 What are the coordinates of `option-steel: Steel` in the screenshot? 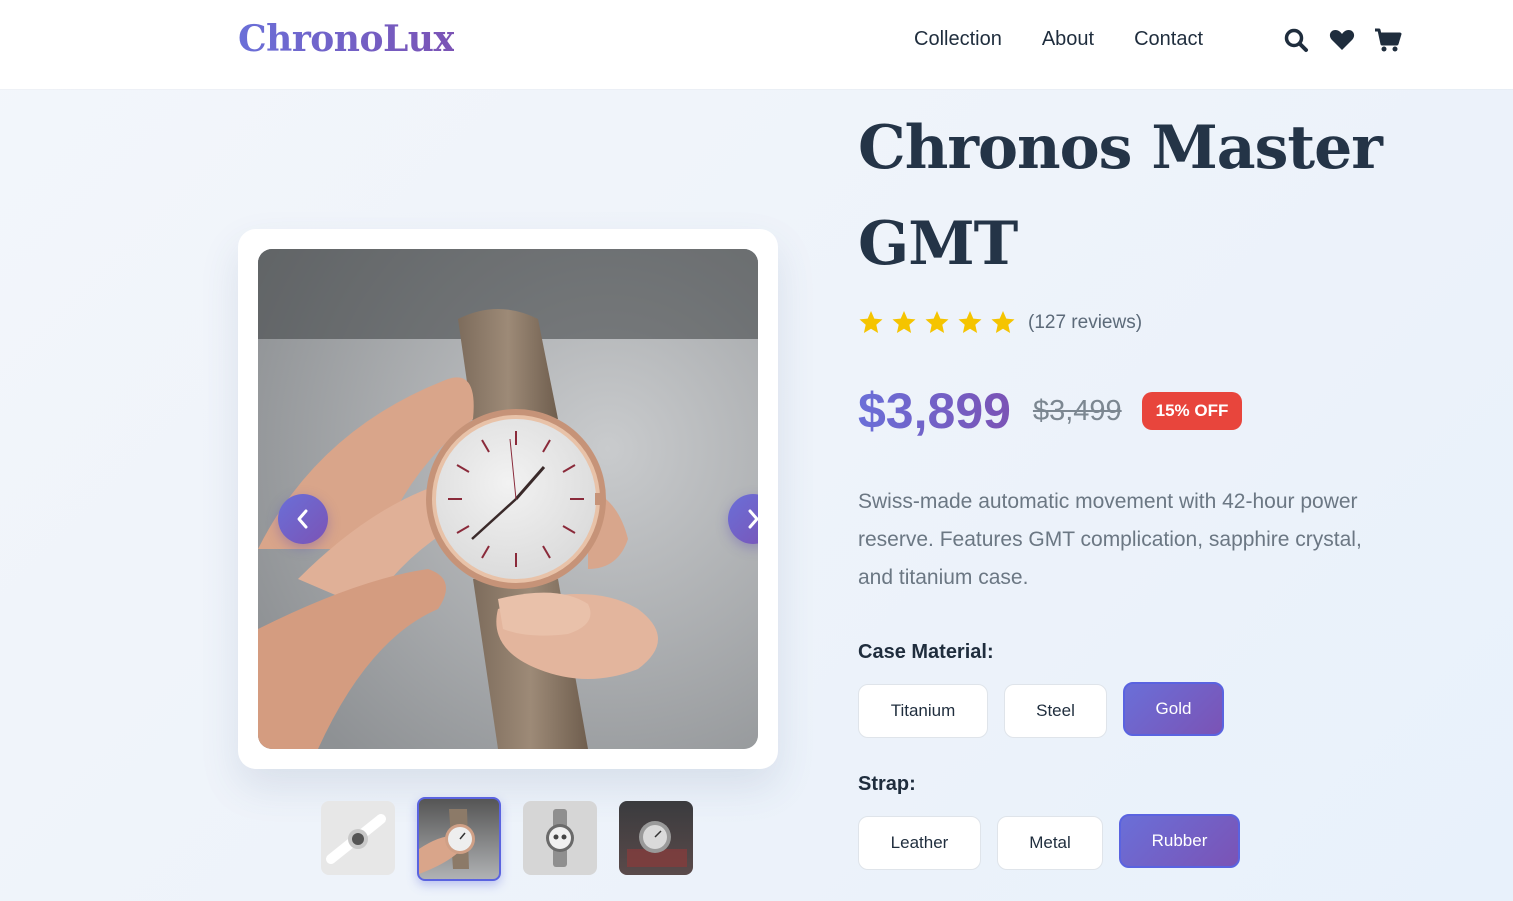 It's located at (1055, 711).